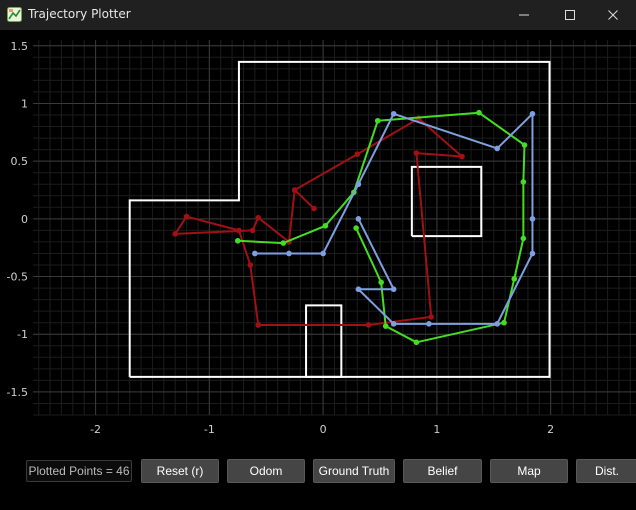 The width and height of the screenshot is (636, 510). I want to click on y-tick-label: 0, so click(24, 219).